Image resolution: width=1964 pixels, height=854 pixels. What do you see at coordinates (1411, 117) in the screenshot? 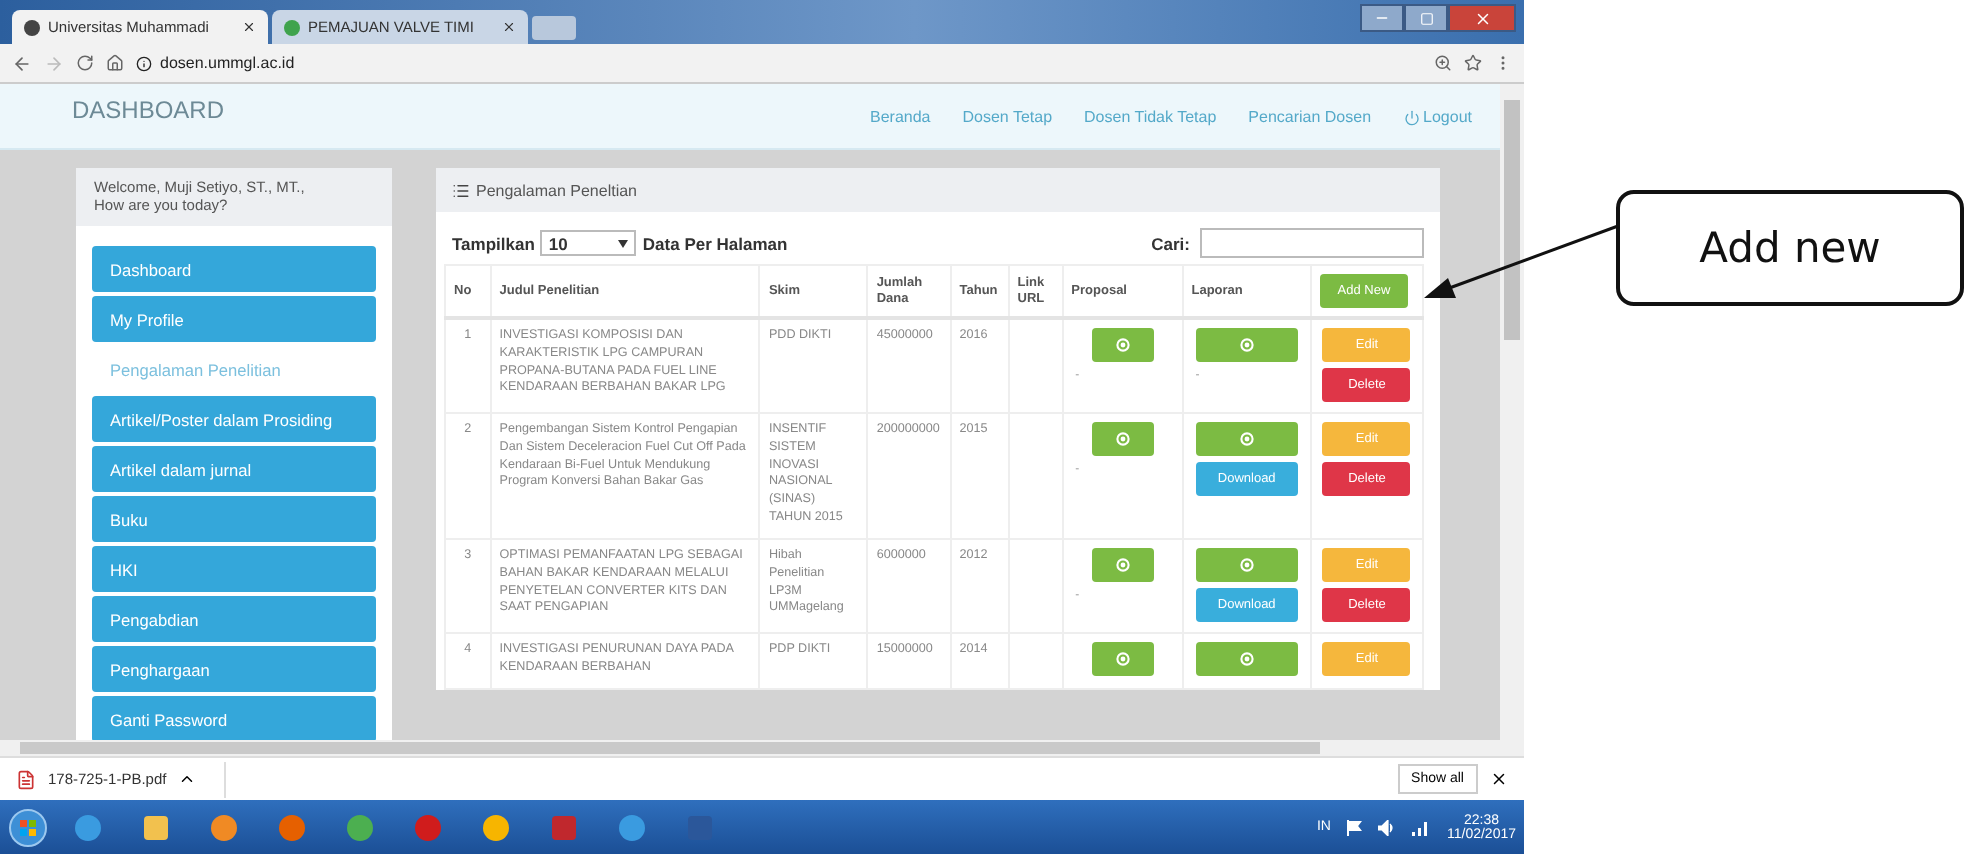
I see `power-icon` at bounding box center [1411, 117].